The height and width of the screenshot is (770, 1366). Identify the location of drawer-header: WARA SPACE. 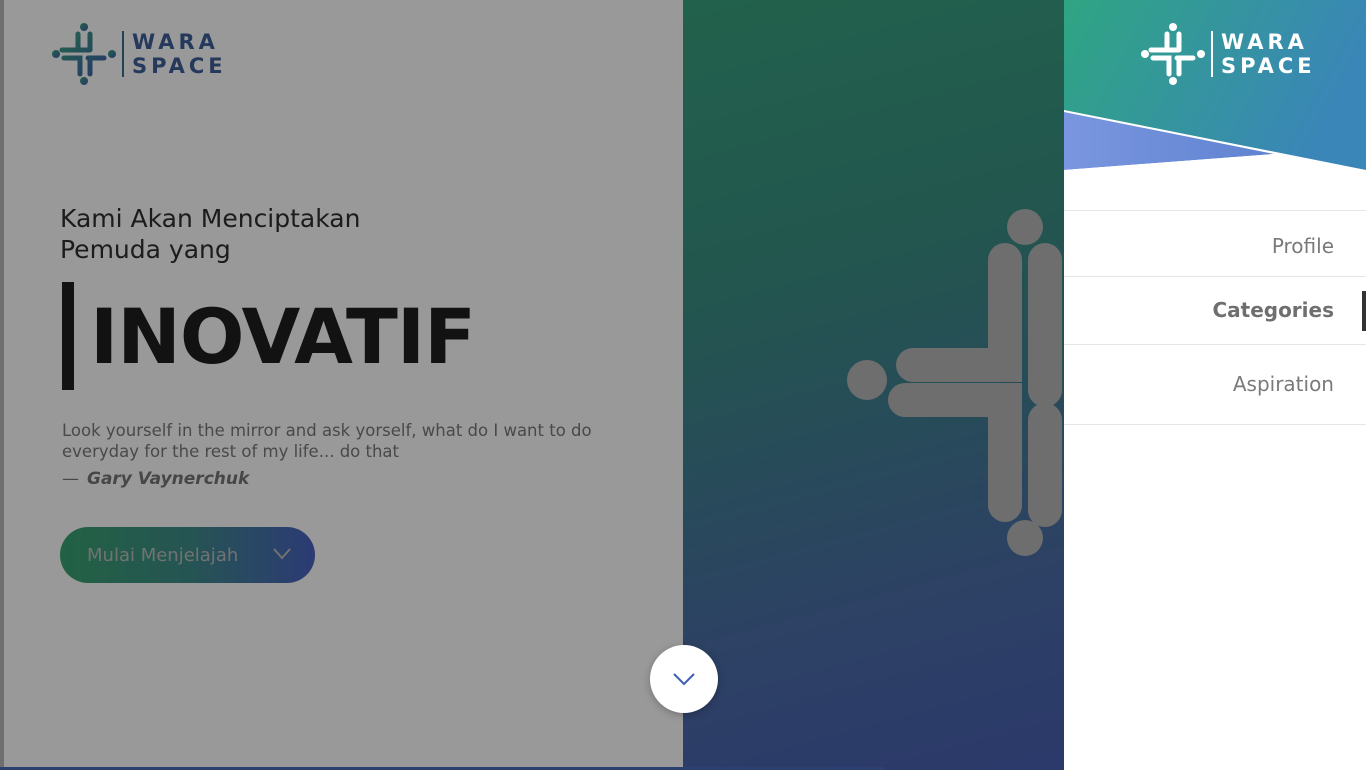
(1215, 105).